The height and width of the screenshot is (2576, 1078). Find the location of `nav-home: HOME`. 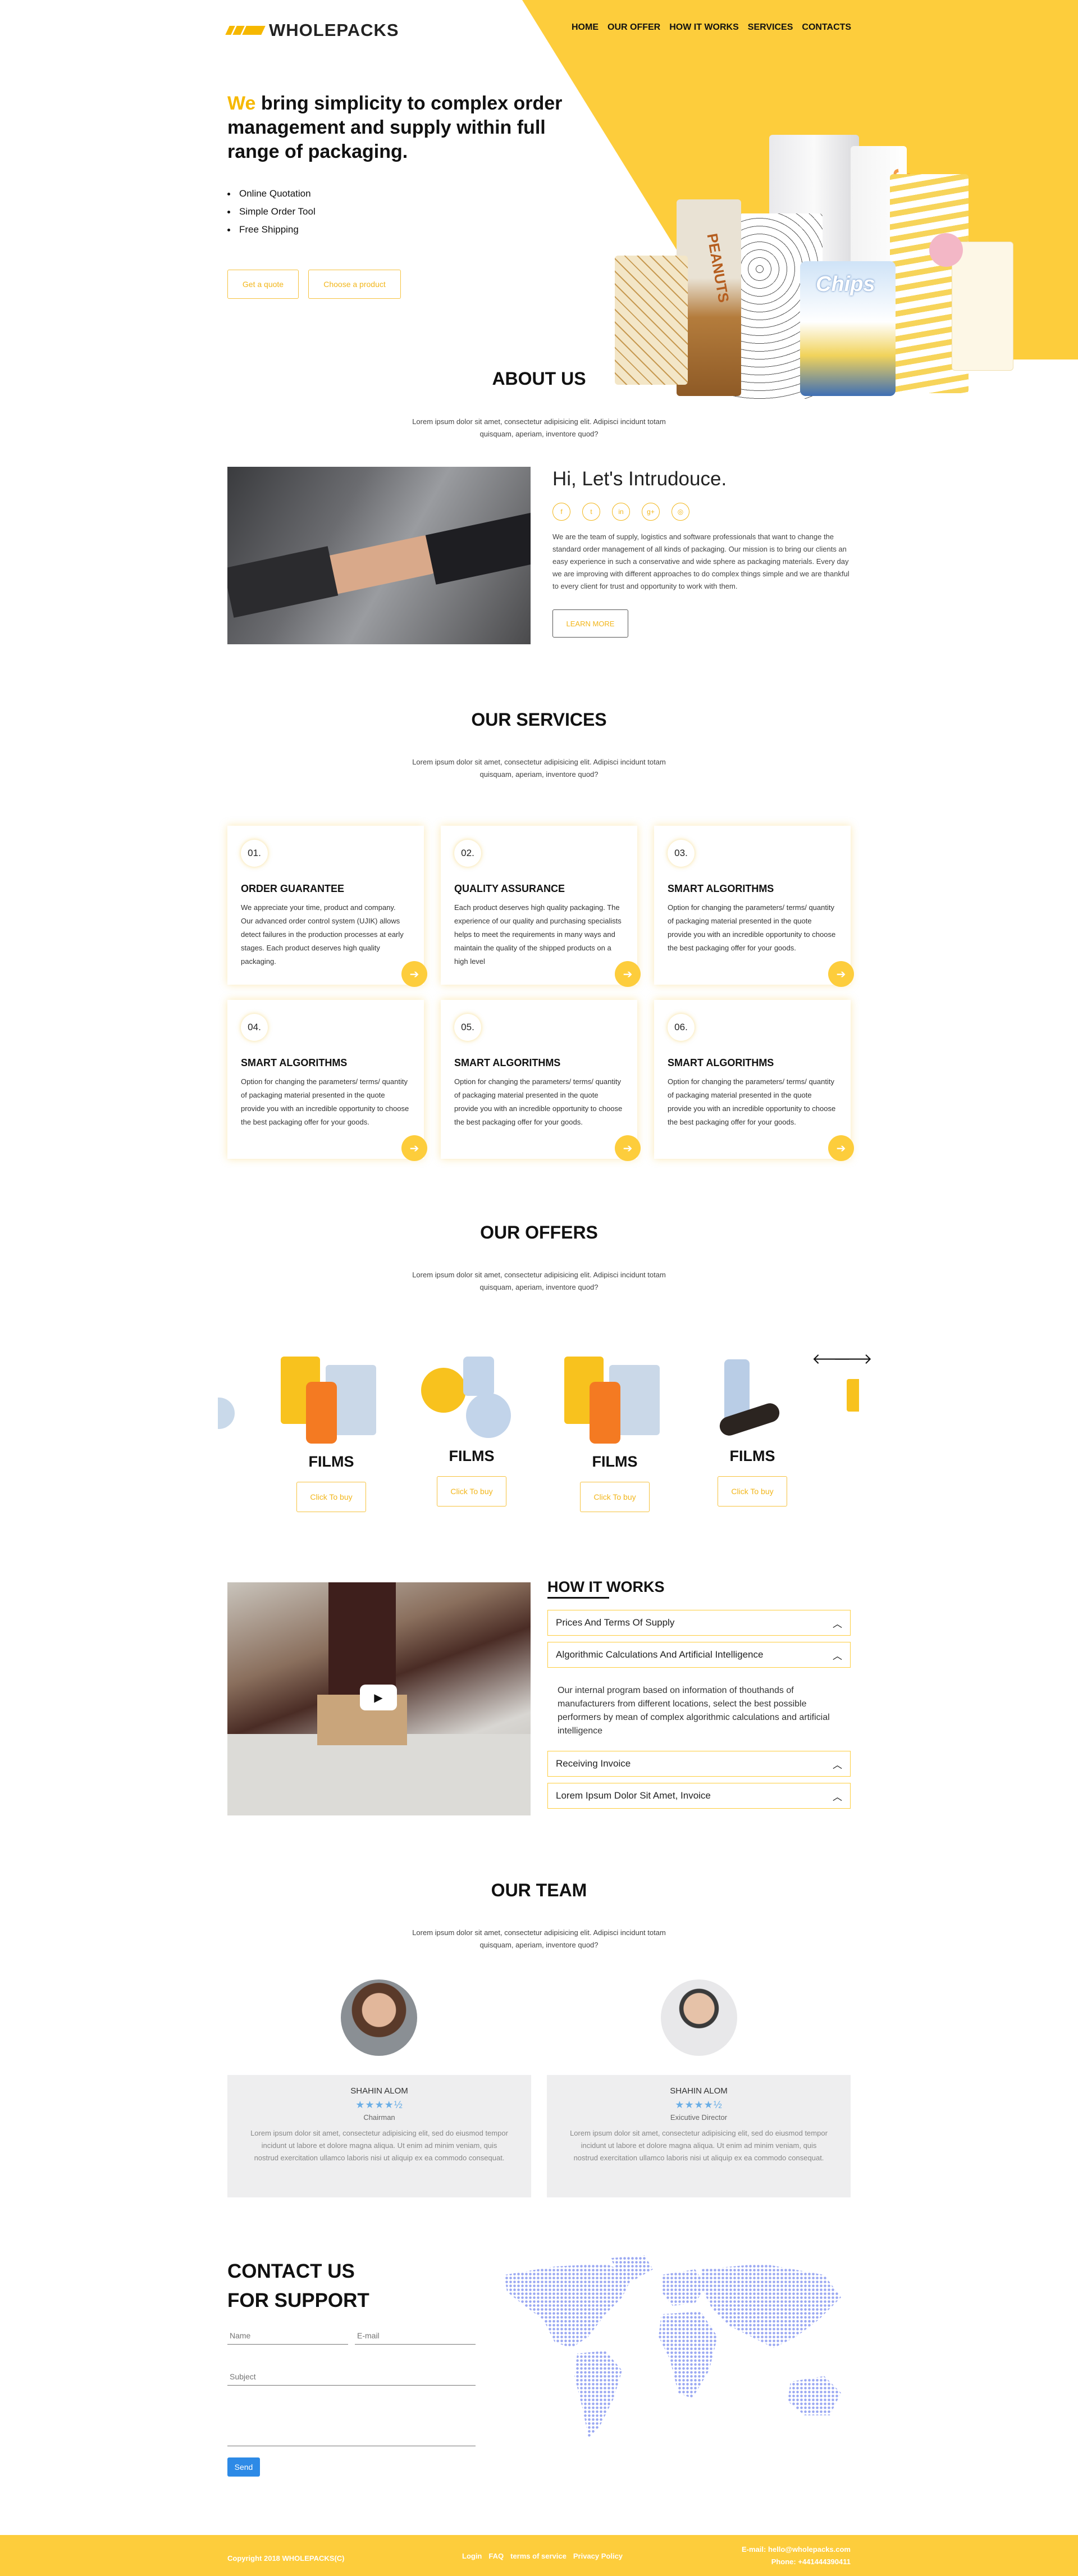

nav-home: HOME is located at coordinates (585, 27).